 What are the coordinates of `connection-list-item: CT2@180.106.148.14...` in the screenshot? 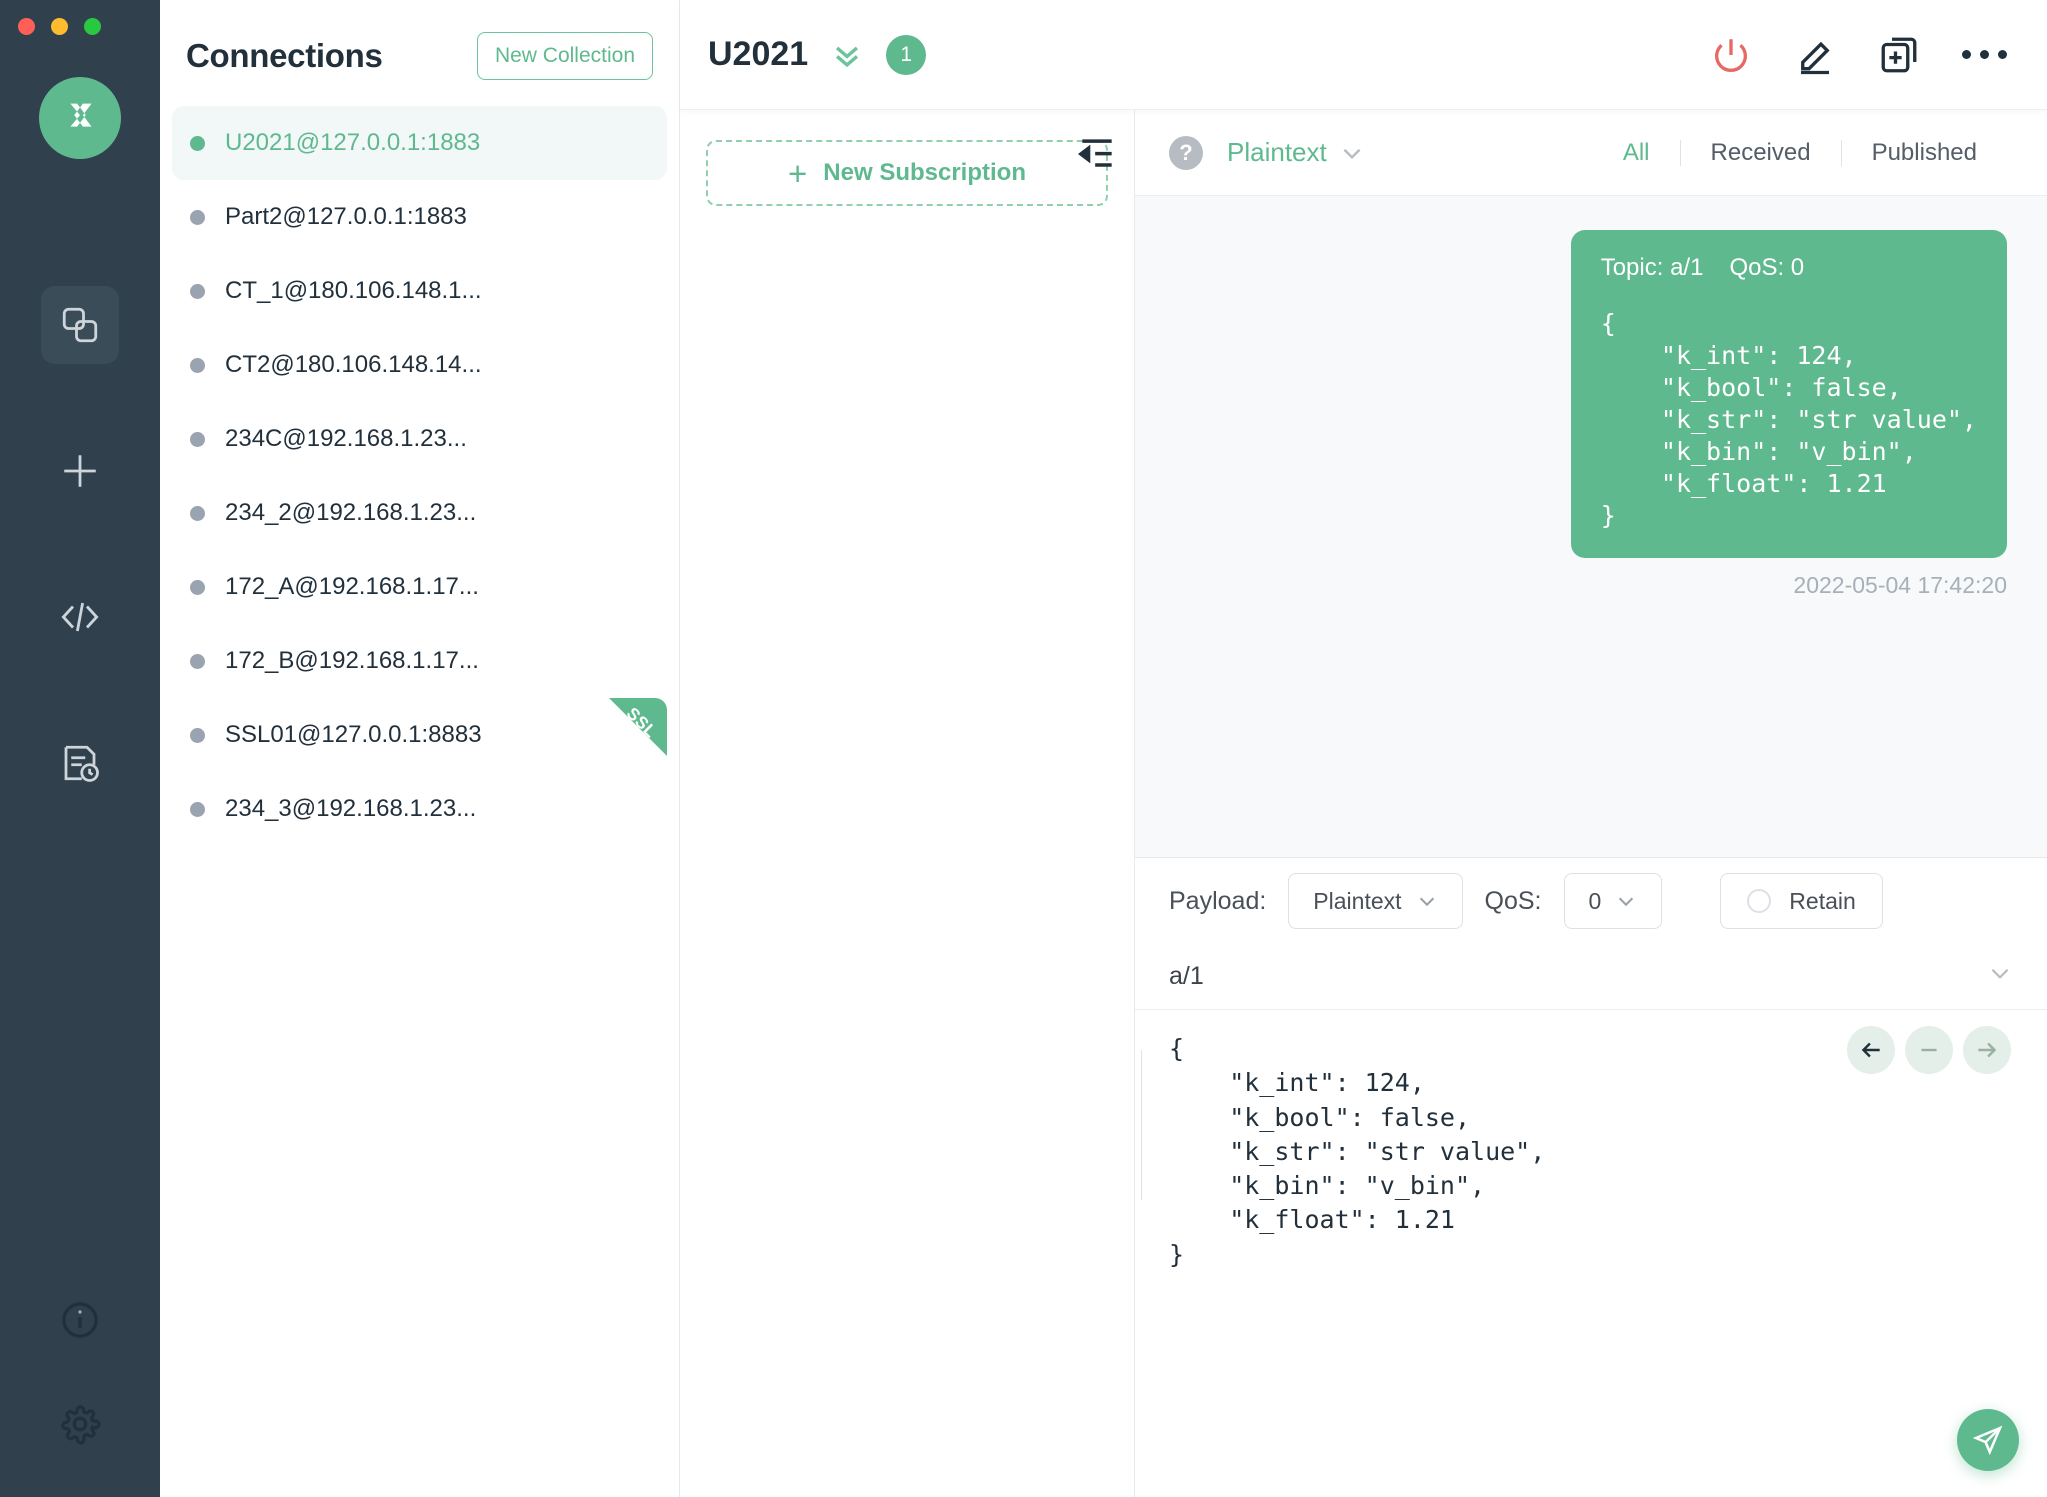 It's located at (419, 365).